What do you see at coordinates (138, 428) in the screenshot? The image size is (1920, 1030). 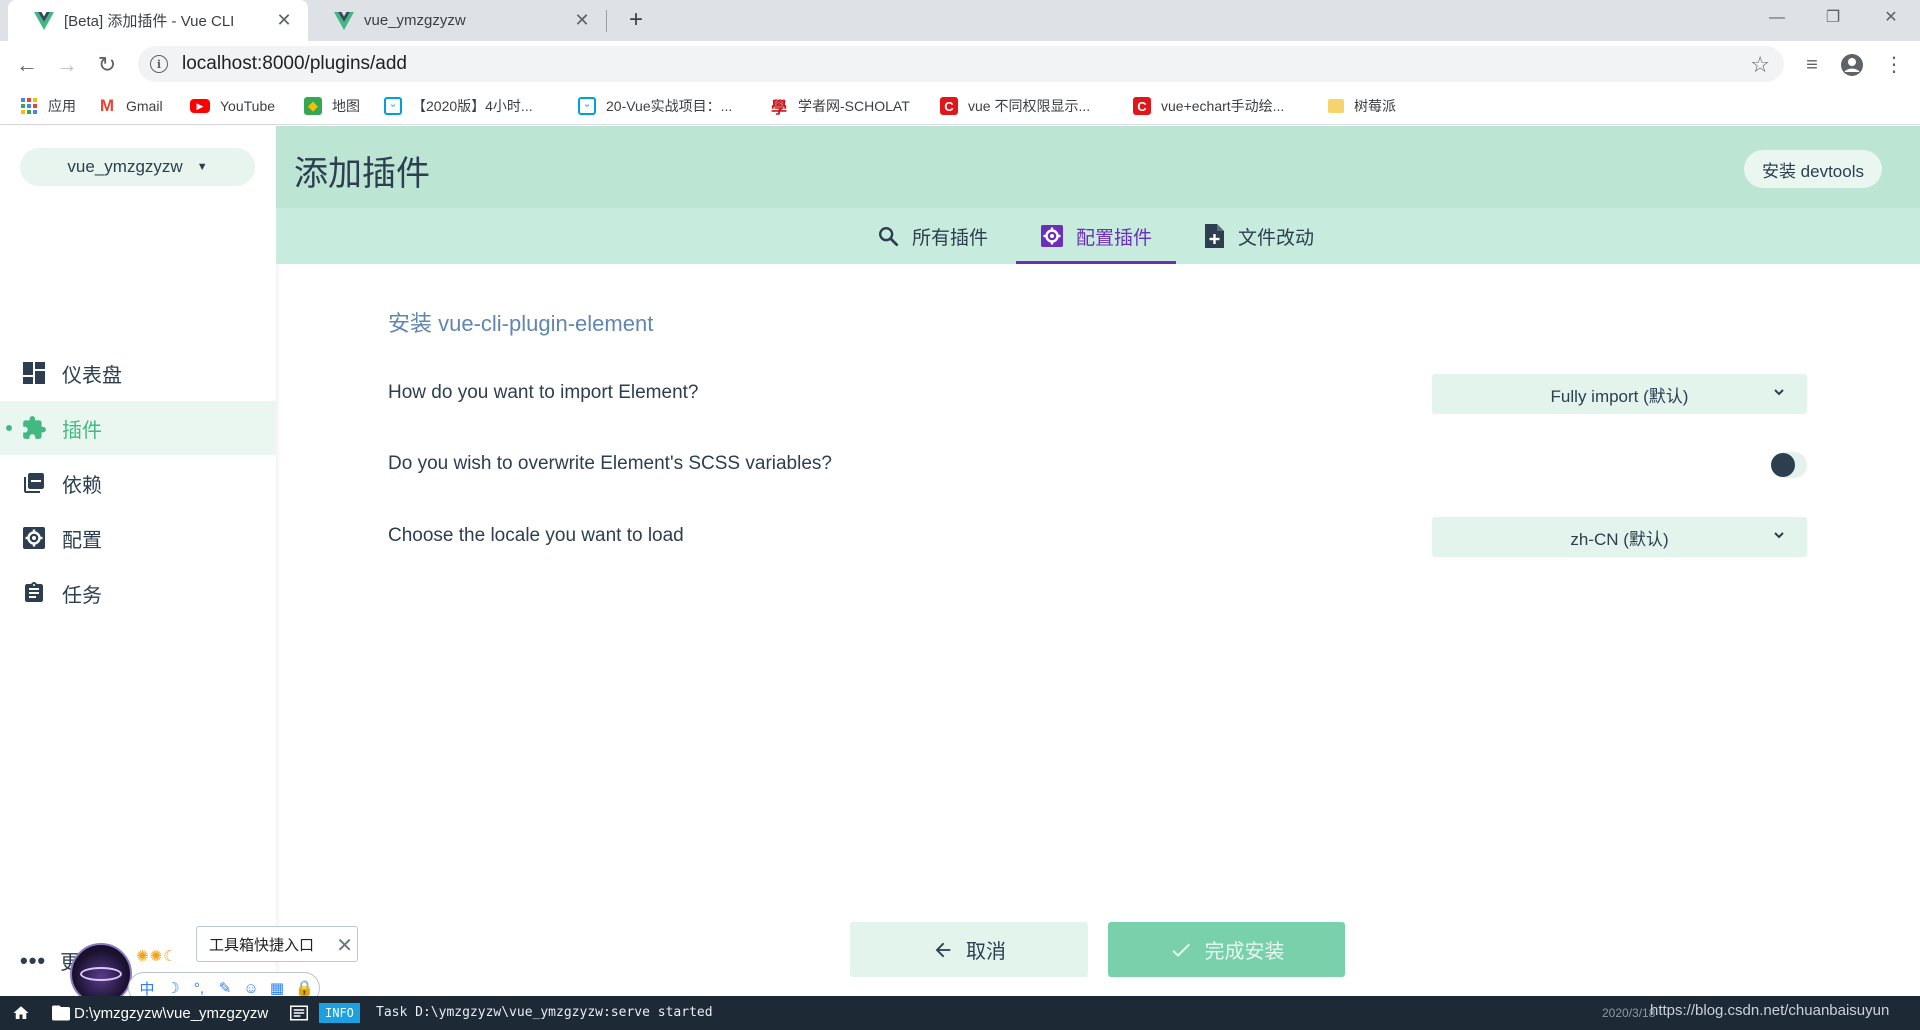 I see `sidebar-item-plugins: 插件` at bounding box center [138, 428].